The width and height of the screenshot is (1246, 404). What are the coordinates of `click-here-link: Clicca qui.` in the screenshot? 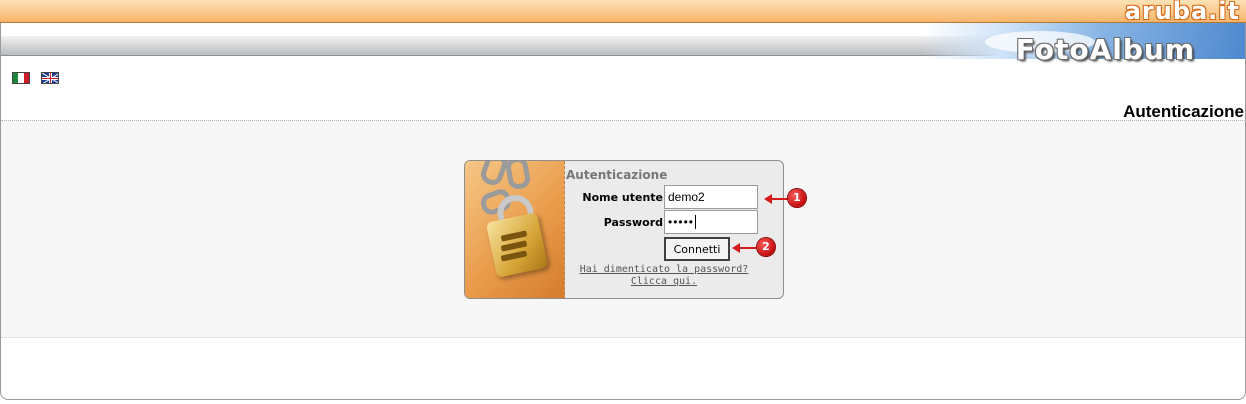 It's located at (664, 282).